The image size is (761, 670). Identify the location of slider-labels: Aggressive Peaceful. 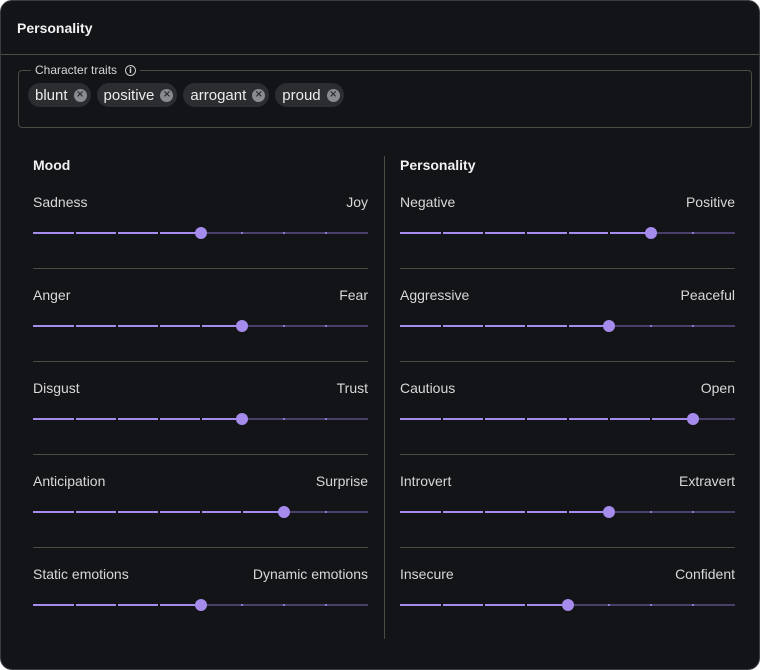
(567, 295).